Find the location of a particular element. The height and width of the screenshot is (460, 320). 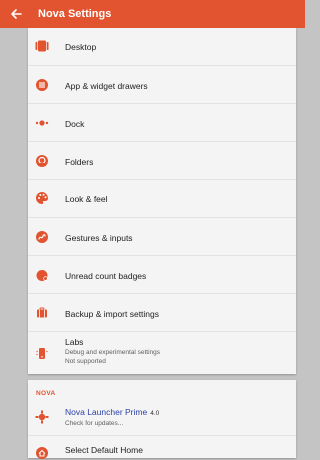

menu-item-backup-import: Backup & import settings is located at coordinates (162, 312).